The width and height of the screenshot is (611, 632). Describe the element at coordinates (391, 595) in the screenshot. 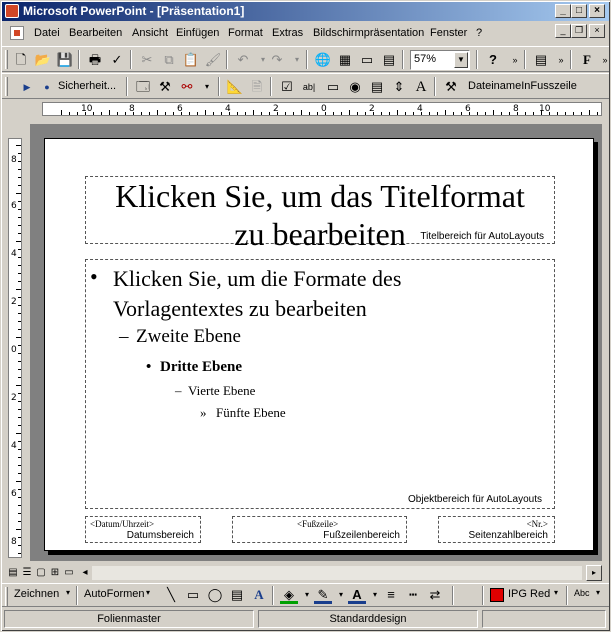

I see `line-style-icon: ≡` at that location.